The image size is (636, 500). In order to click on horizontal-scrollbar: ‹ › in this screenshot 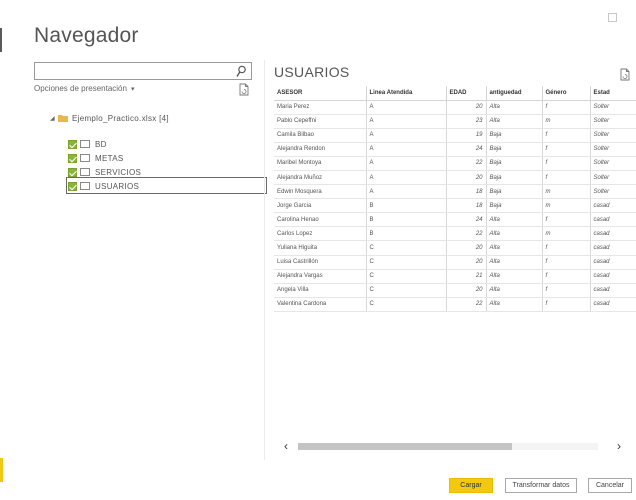, I will do `click(455, 446)`.